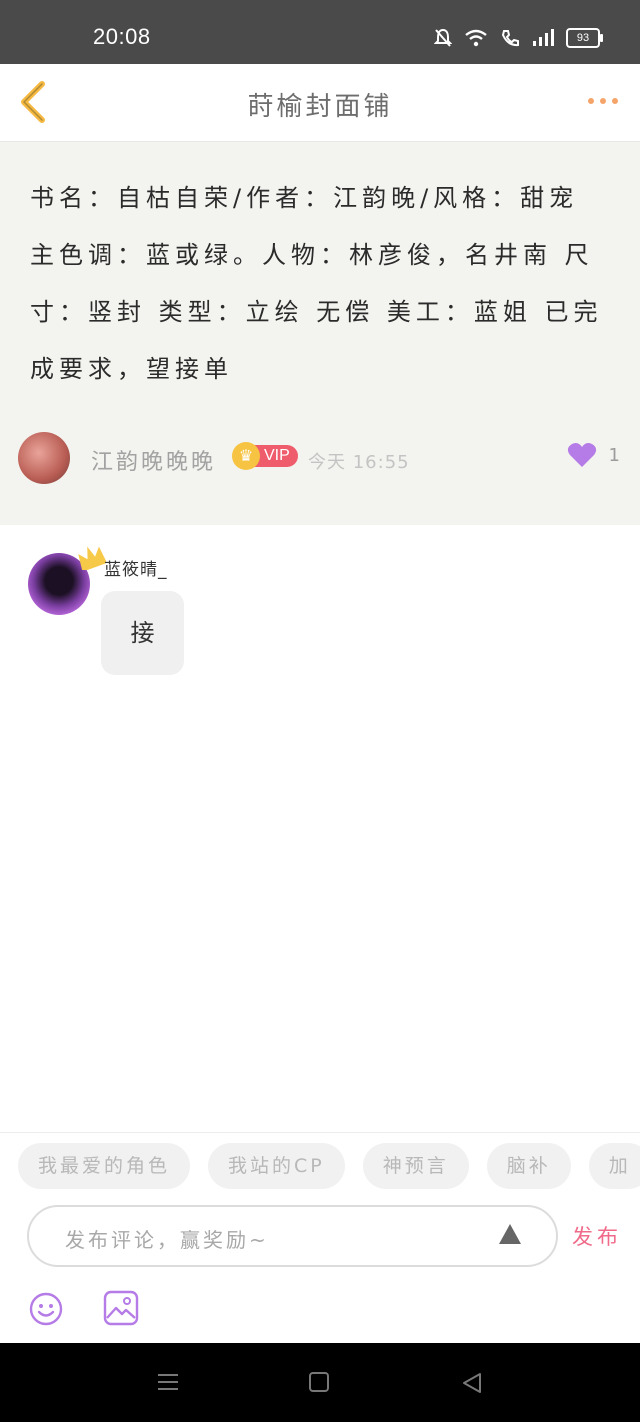 The width and height of the screenshot is (640, 1422). Describe the element at coordinates (443, 37) in the screenshot. I see `mute-bell-icon` at that location.